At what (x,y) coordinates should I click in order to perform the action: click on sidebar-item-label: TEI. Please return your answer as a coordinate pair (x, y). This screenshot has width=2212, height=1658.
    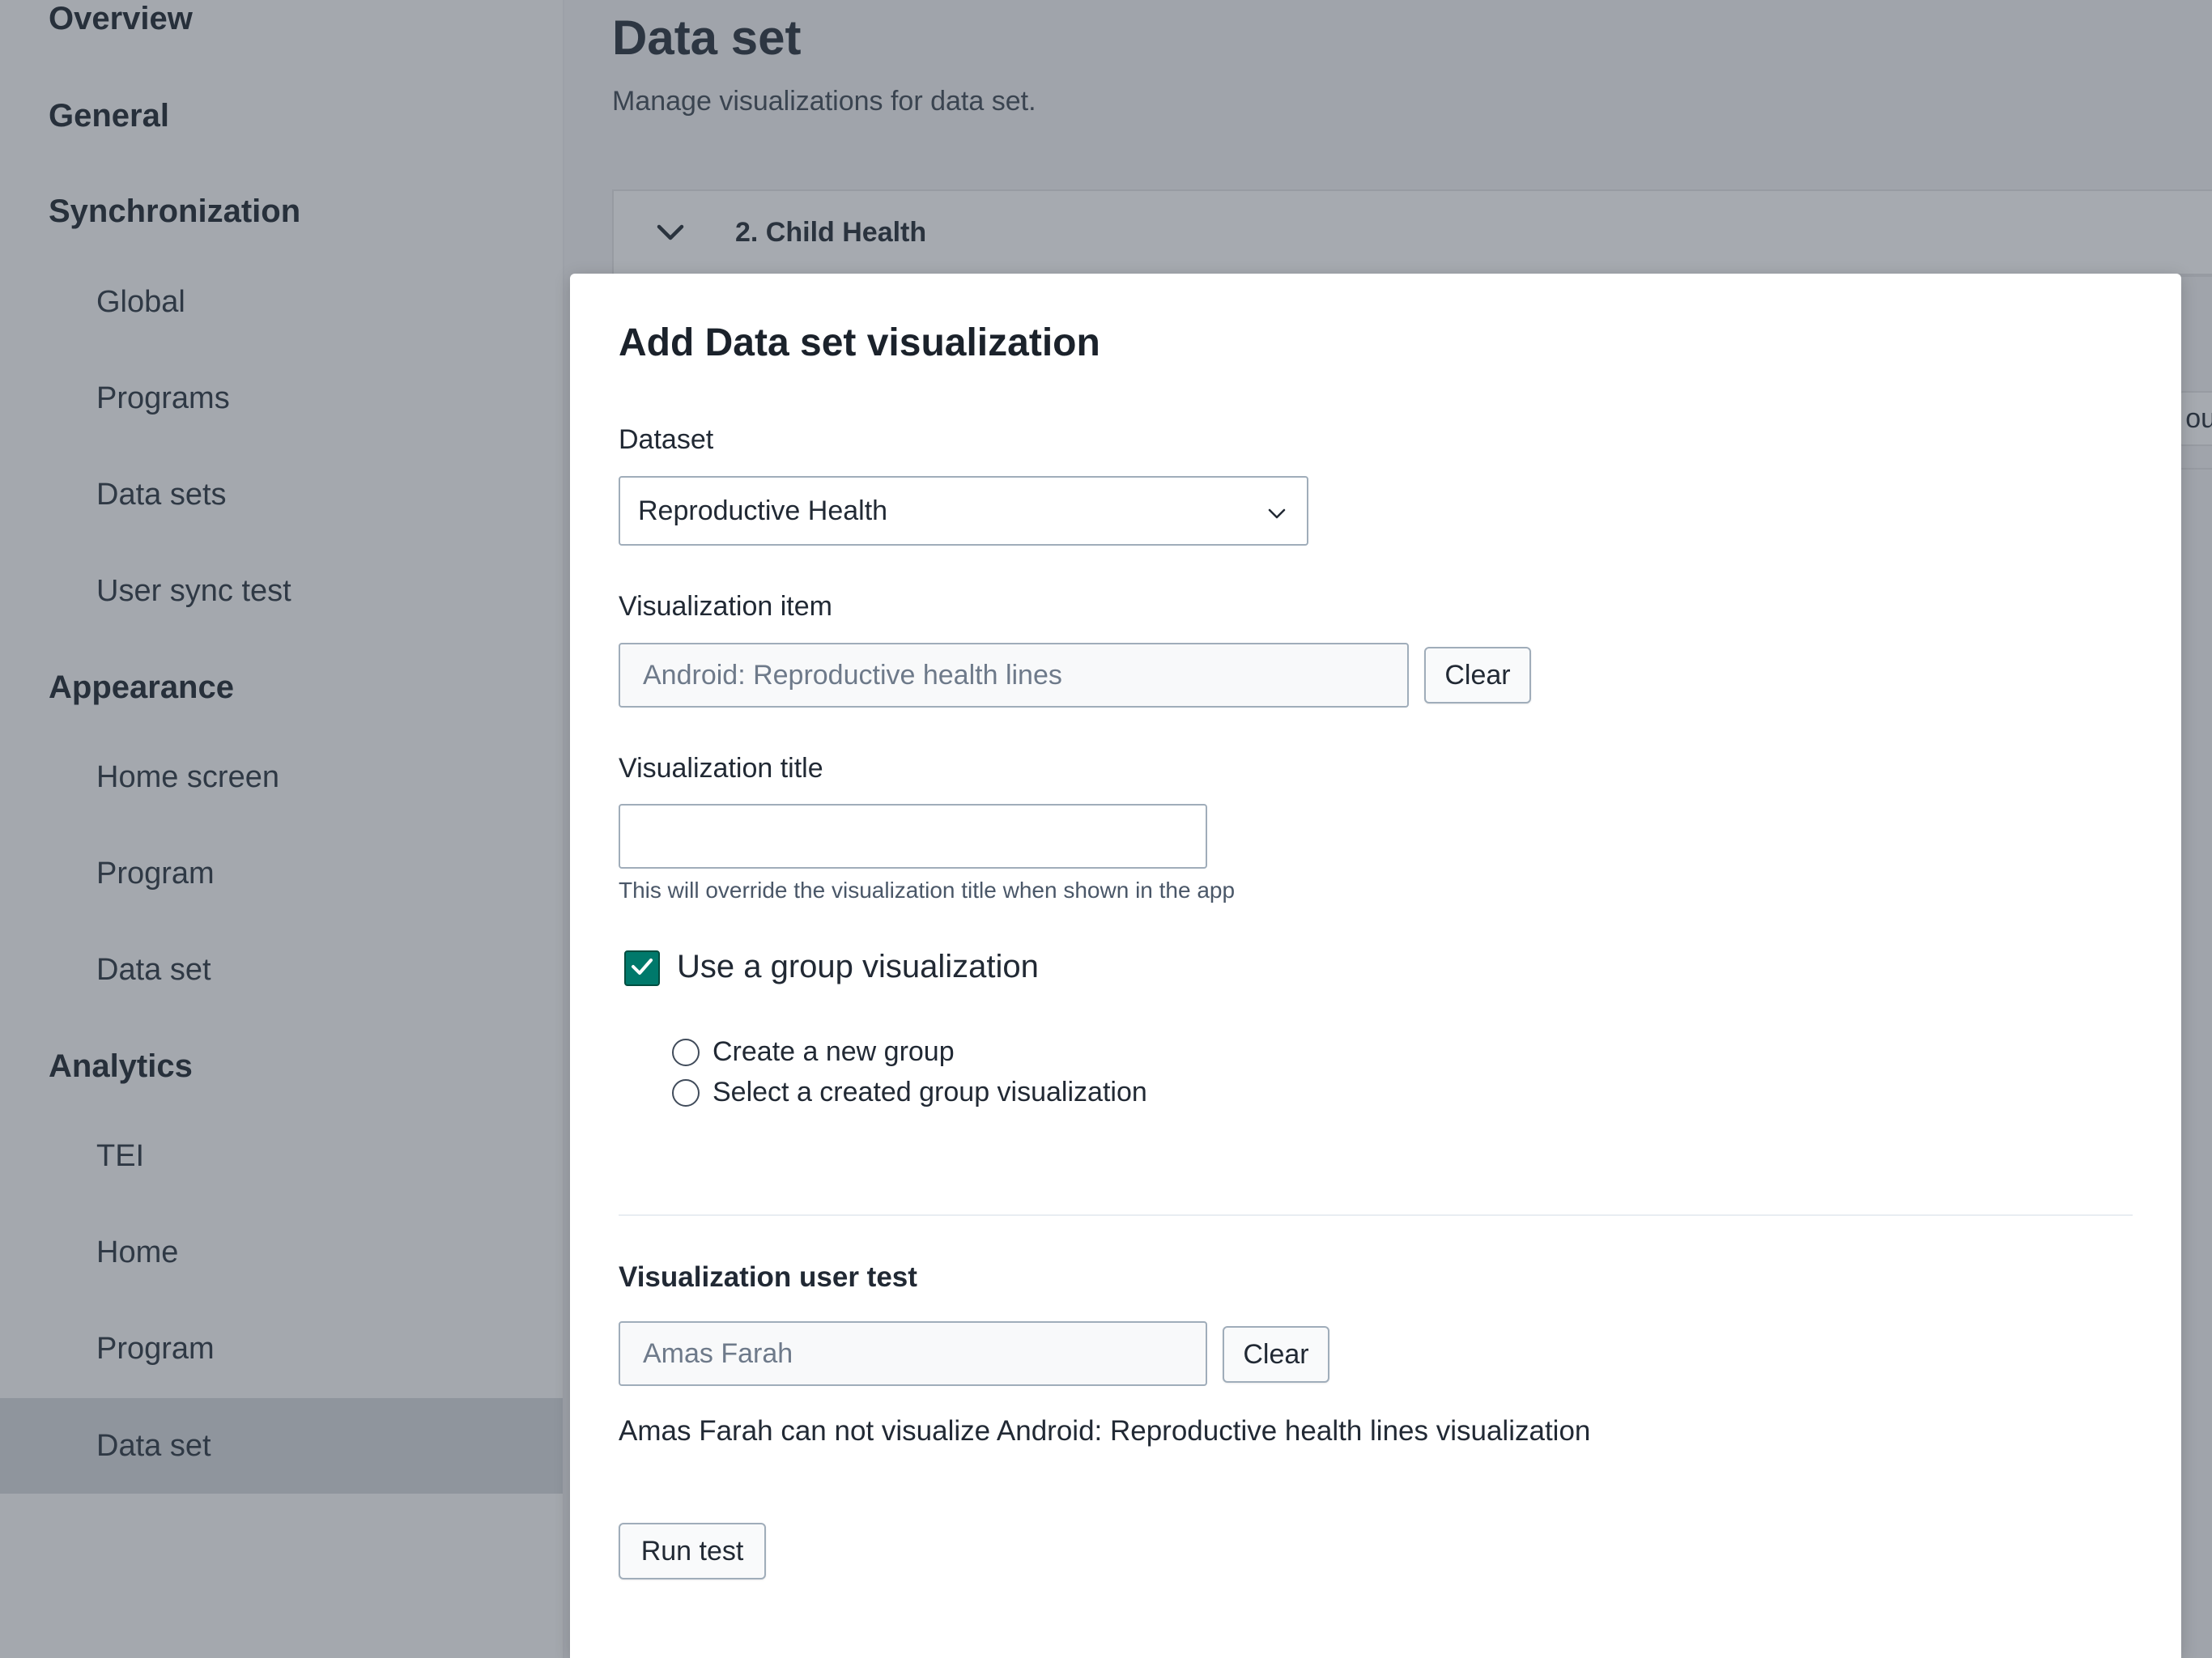
    Looking at the image, I should click on (121, 1155).